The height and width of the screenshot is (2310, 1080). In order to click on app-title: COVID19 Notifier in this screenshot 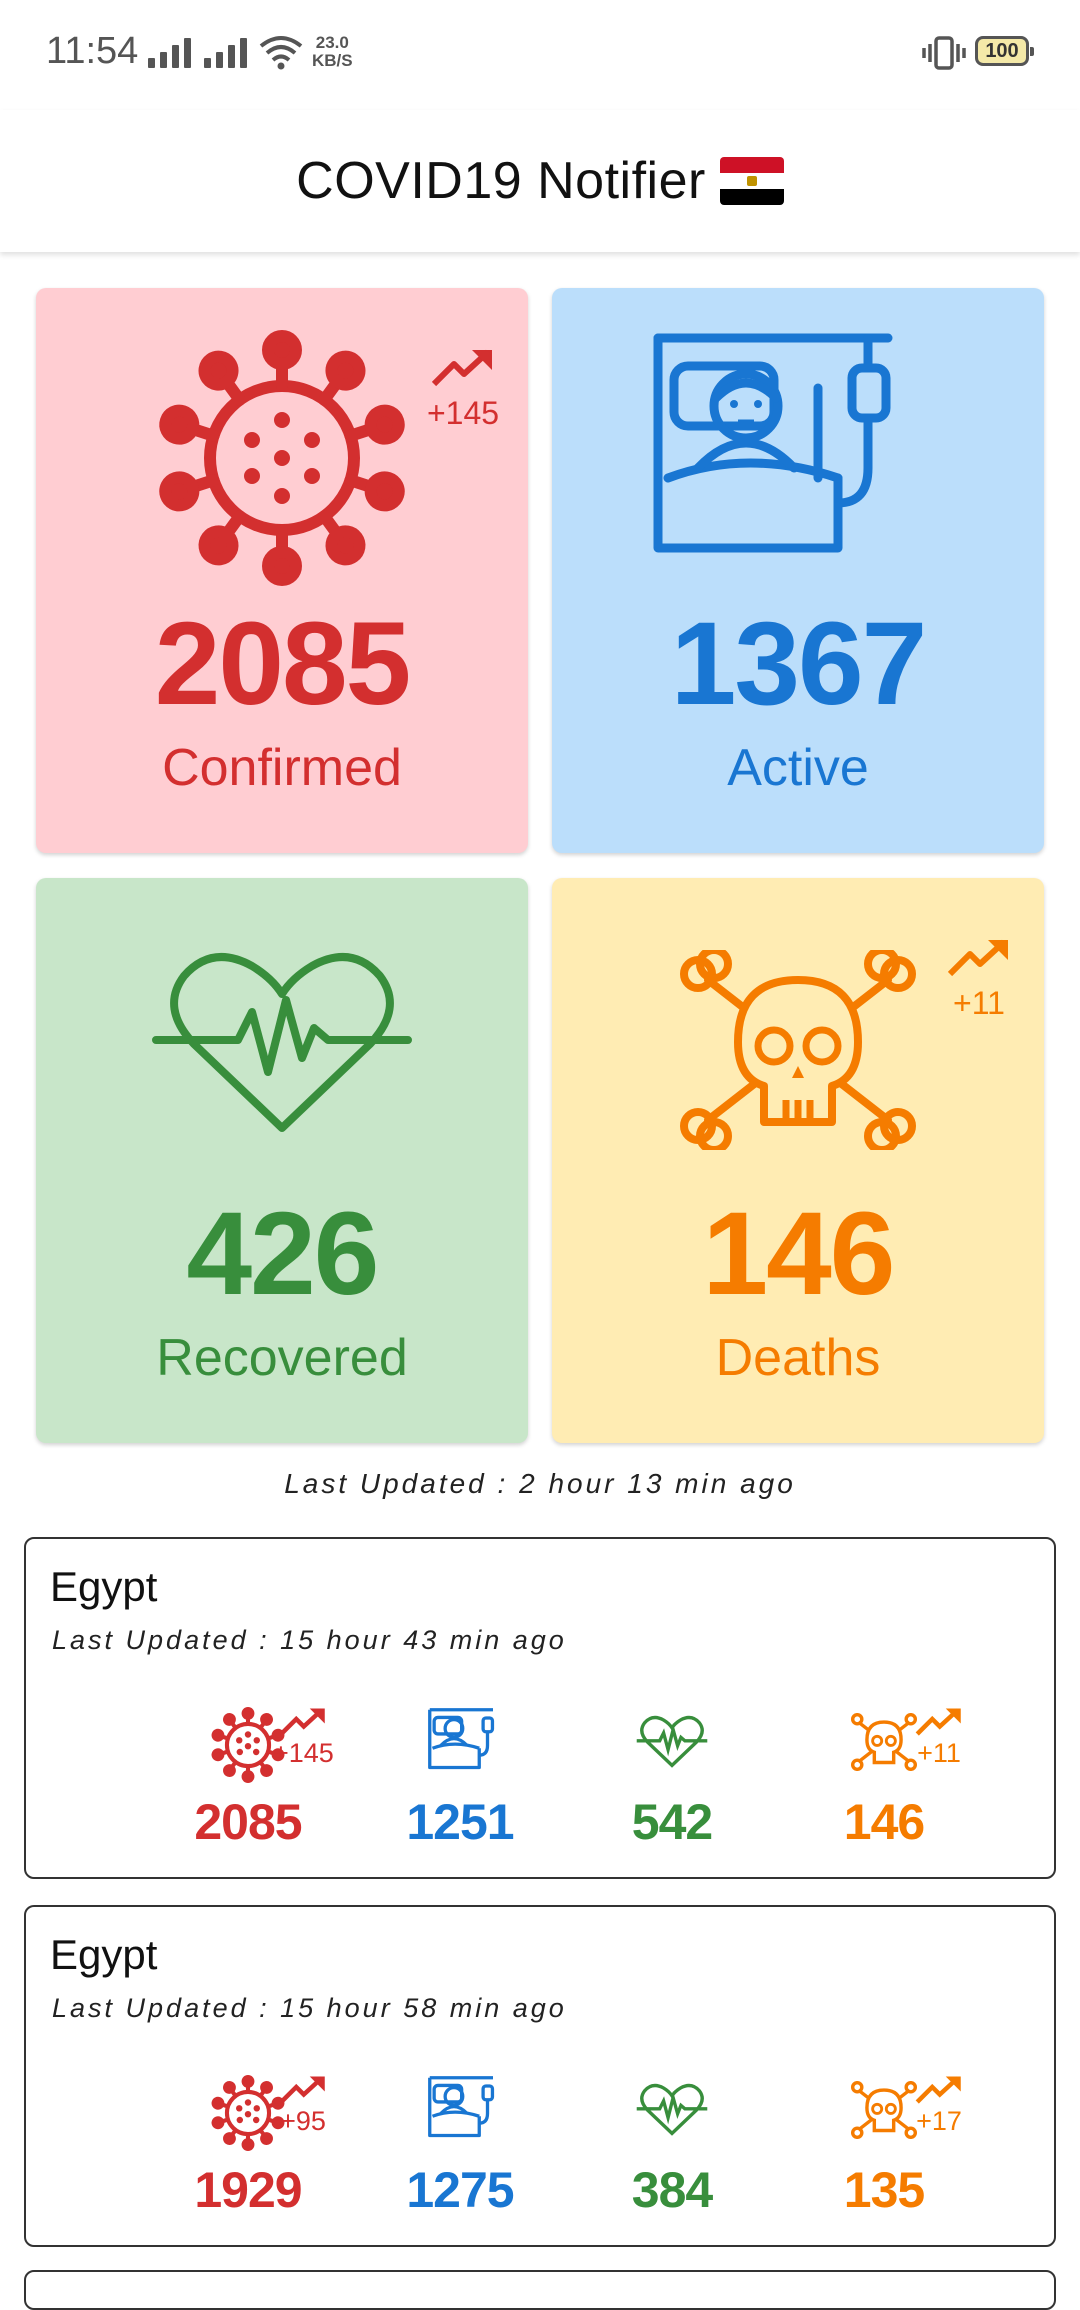, I will do `click(501, 181)`.